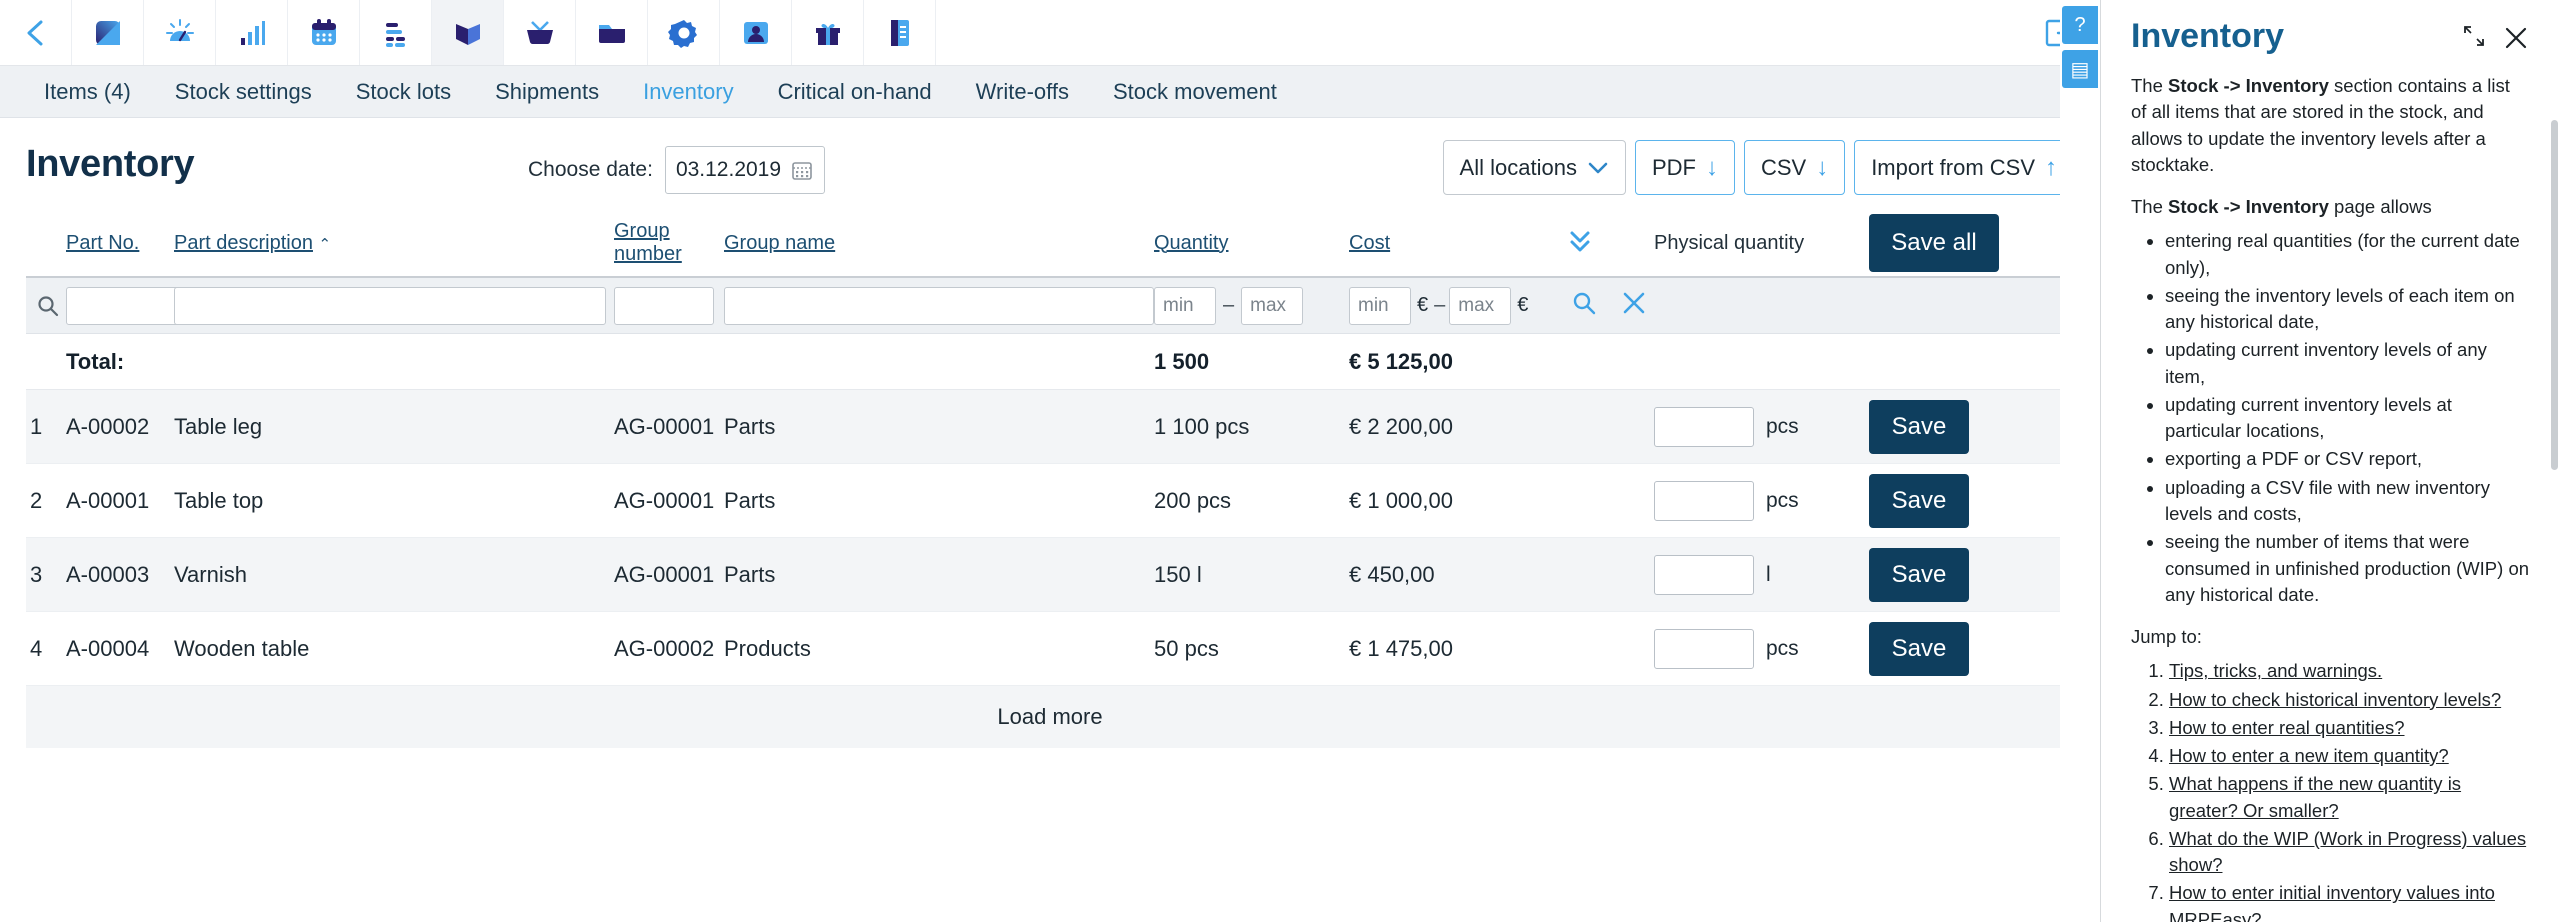 The image size is (2560, 922). What do you see at coordinates (1456, 243) in the screenshot?
I see `header-cost: Cost` at bounding box center [1456, 243].